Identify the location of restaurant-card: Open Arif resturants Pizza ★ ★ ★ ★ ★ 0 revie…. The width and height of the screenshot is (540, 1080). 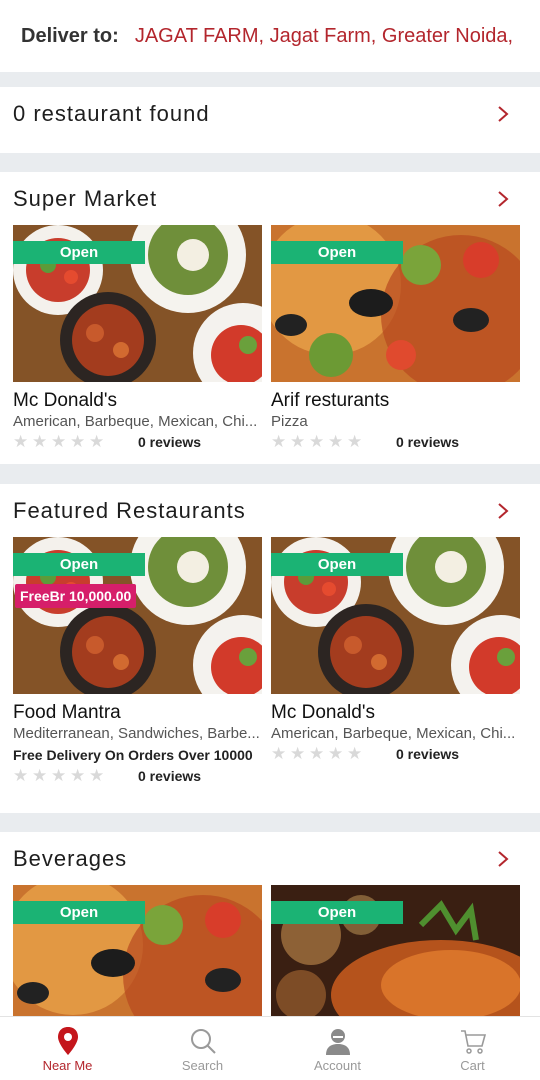
(395, 338).